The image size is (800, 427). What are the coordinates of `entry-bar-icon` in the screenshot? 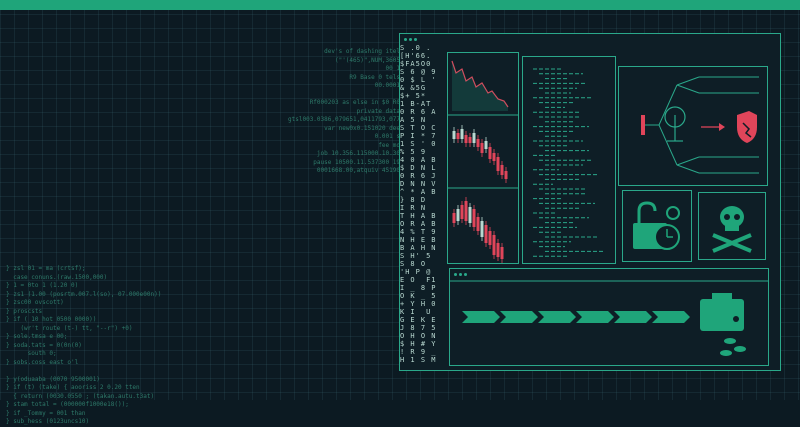 It's located at (643, 125).